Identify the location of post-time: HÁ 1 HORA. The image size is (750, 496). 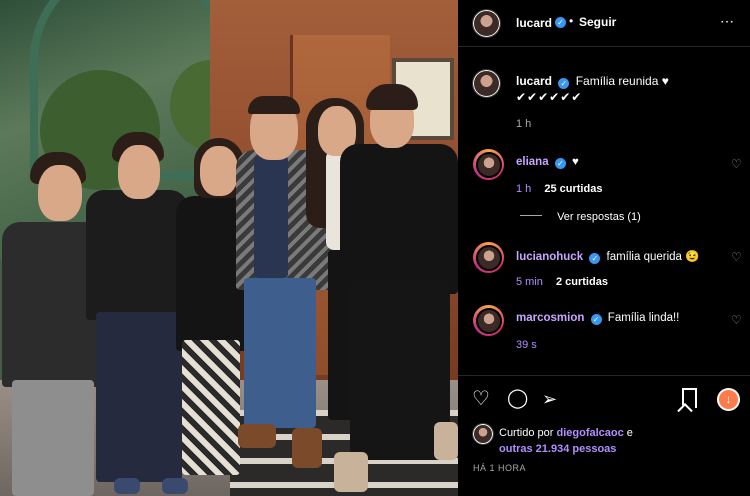
(499, 468).